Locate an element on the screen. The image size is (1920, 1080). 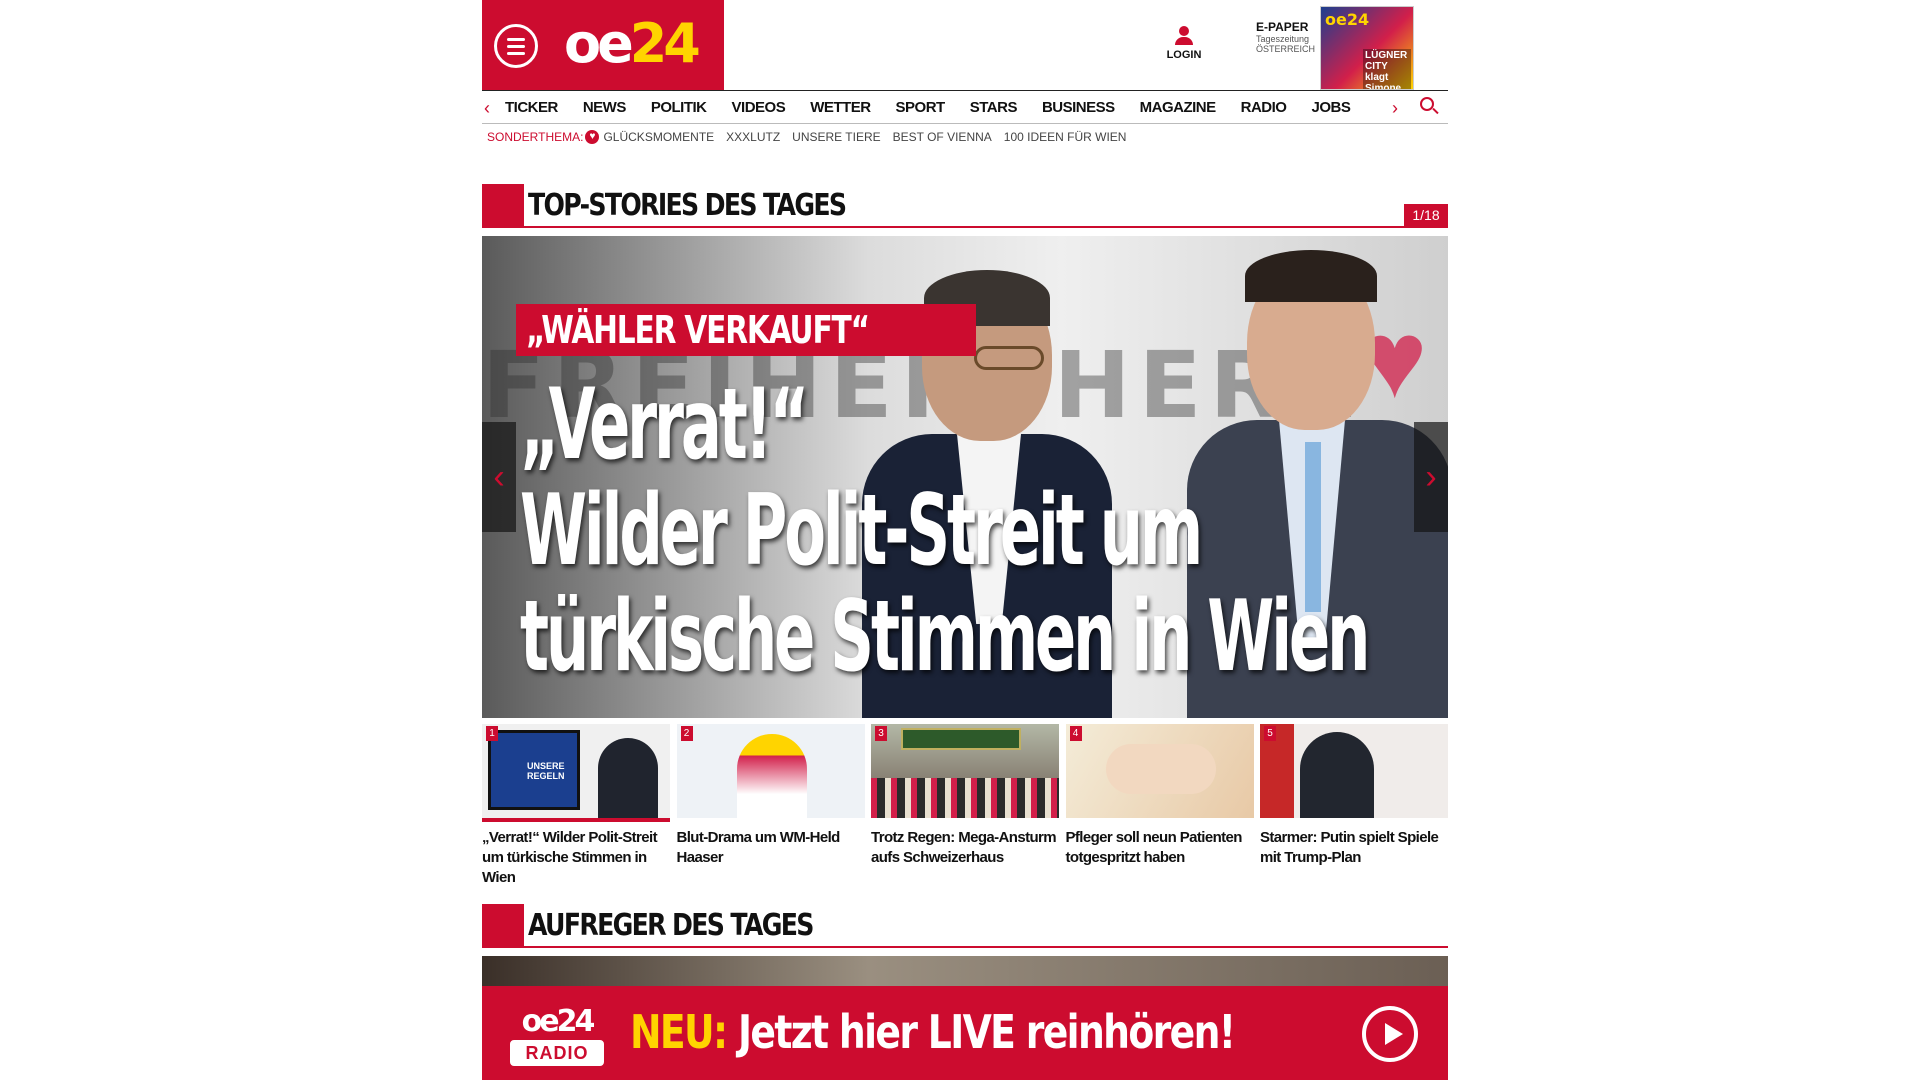
nav-item-radio: RADIO is located at coordinates (1264, 107).